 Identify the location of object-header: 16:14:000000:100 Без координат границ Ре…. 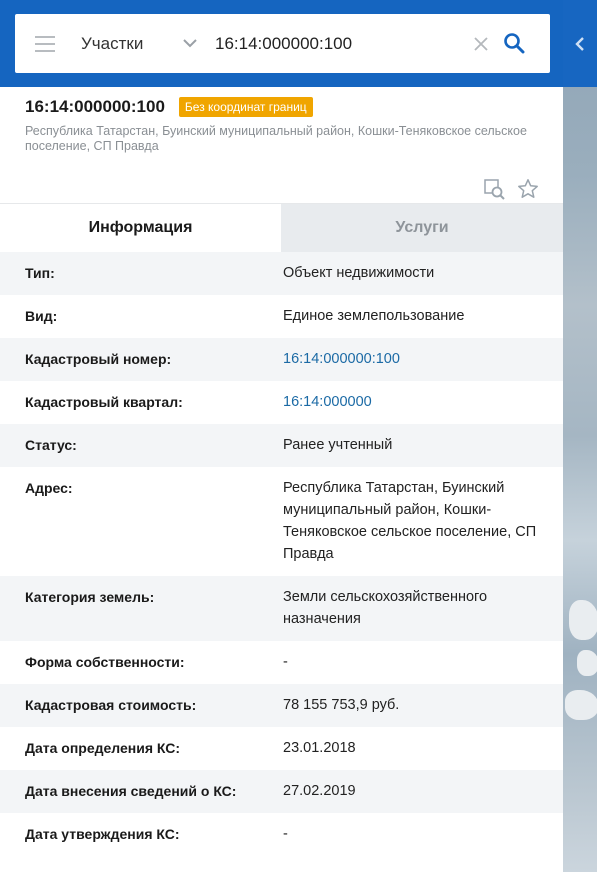
(281, 145).